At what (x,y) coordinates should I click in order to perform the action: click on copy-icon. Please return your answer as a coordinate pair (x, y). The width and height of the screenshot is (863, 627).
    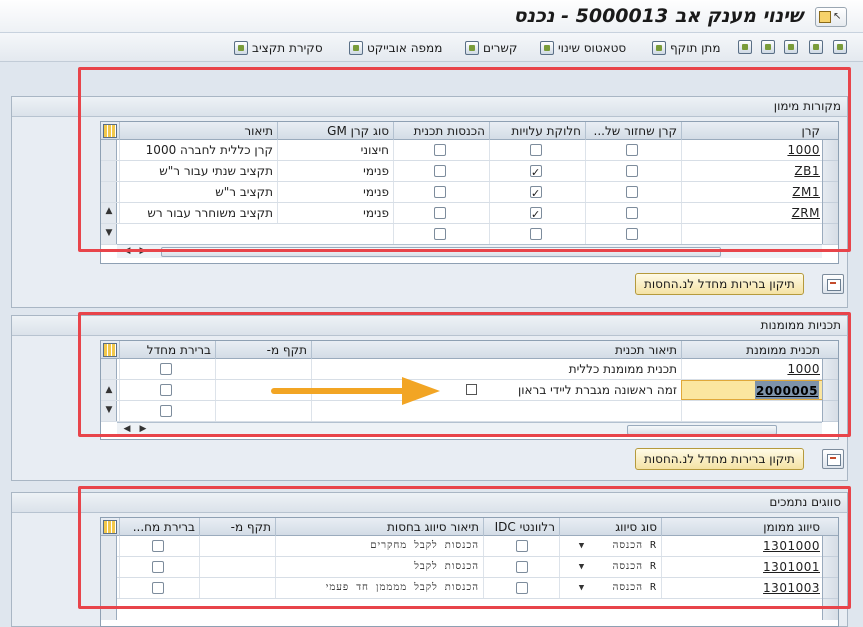
    Looking at the image, I should click on (791, 47).